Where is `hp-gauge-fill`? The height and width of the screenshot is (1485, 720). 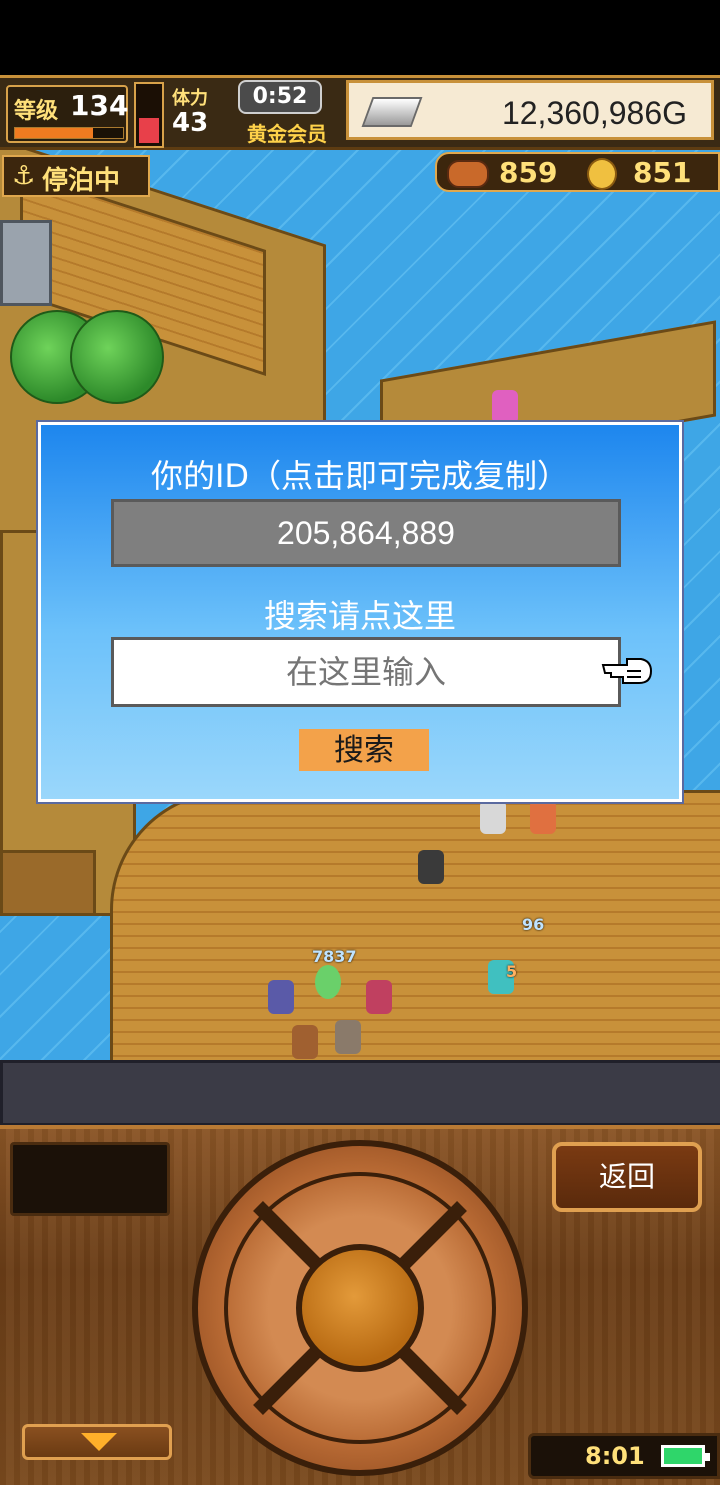 hp-gauge-fill is located at coordinates (149, 130).